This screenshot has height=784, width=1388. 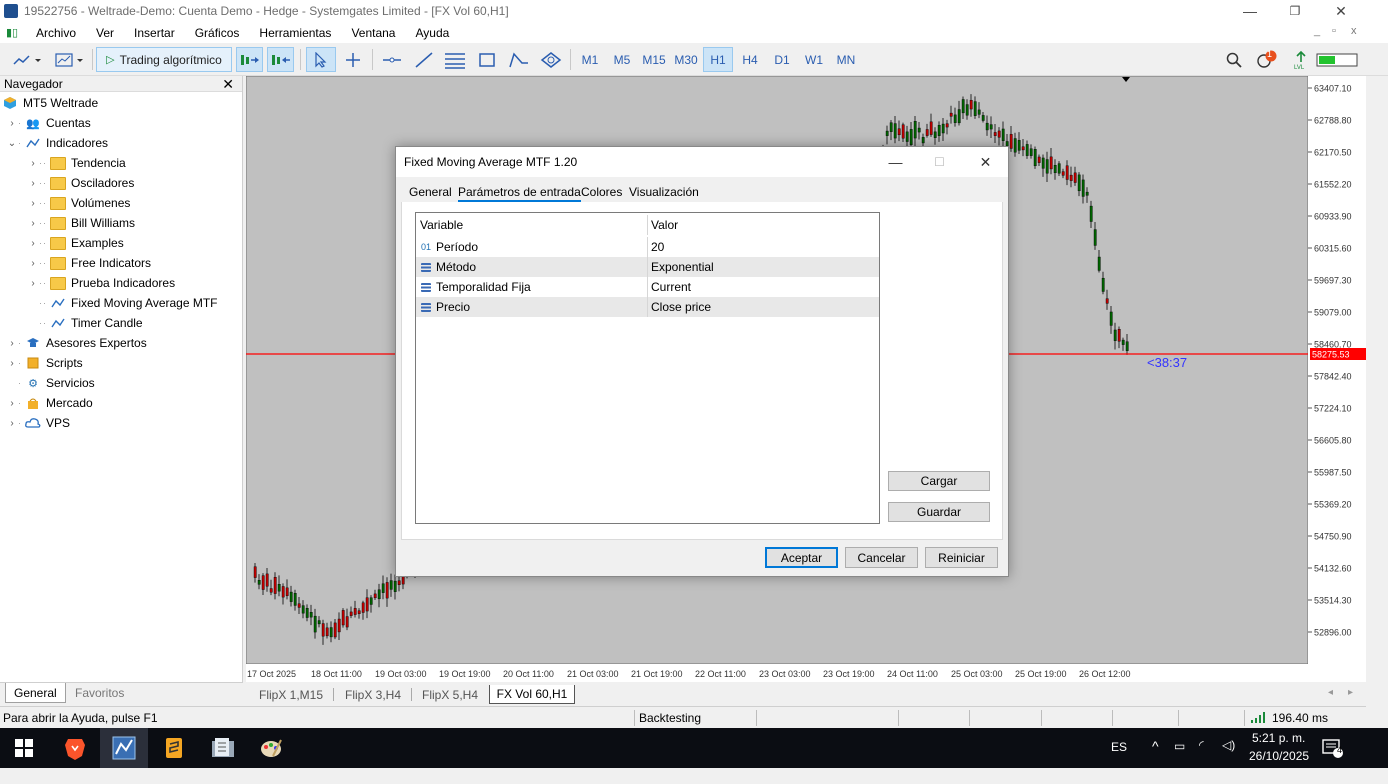 What do you see at coordinates (99, 693) in the screenshot?
I see `tab-favoritos: Favoritos` at bounding box center [99, 693].